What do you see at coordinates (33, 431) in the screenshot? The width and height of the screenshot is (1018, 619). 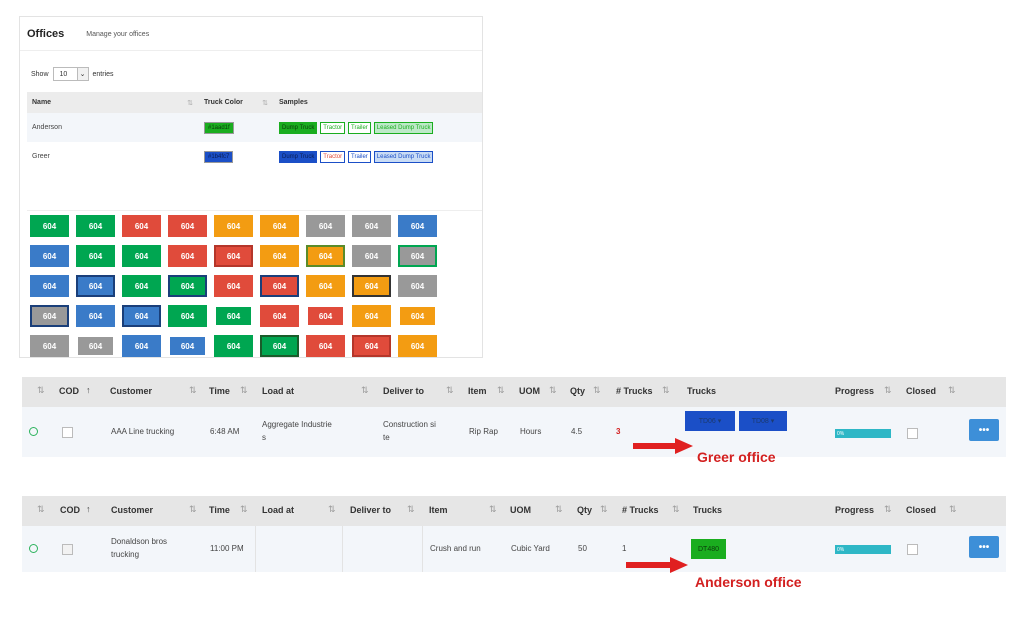 I see `status-circle-icon` at bounding box center [33, 431].